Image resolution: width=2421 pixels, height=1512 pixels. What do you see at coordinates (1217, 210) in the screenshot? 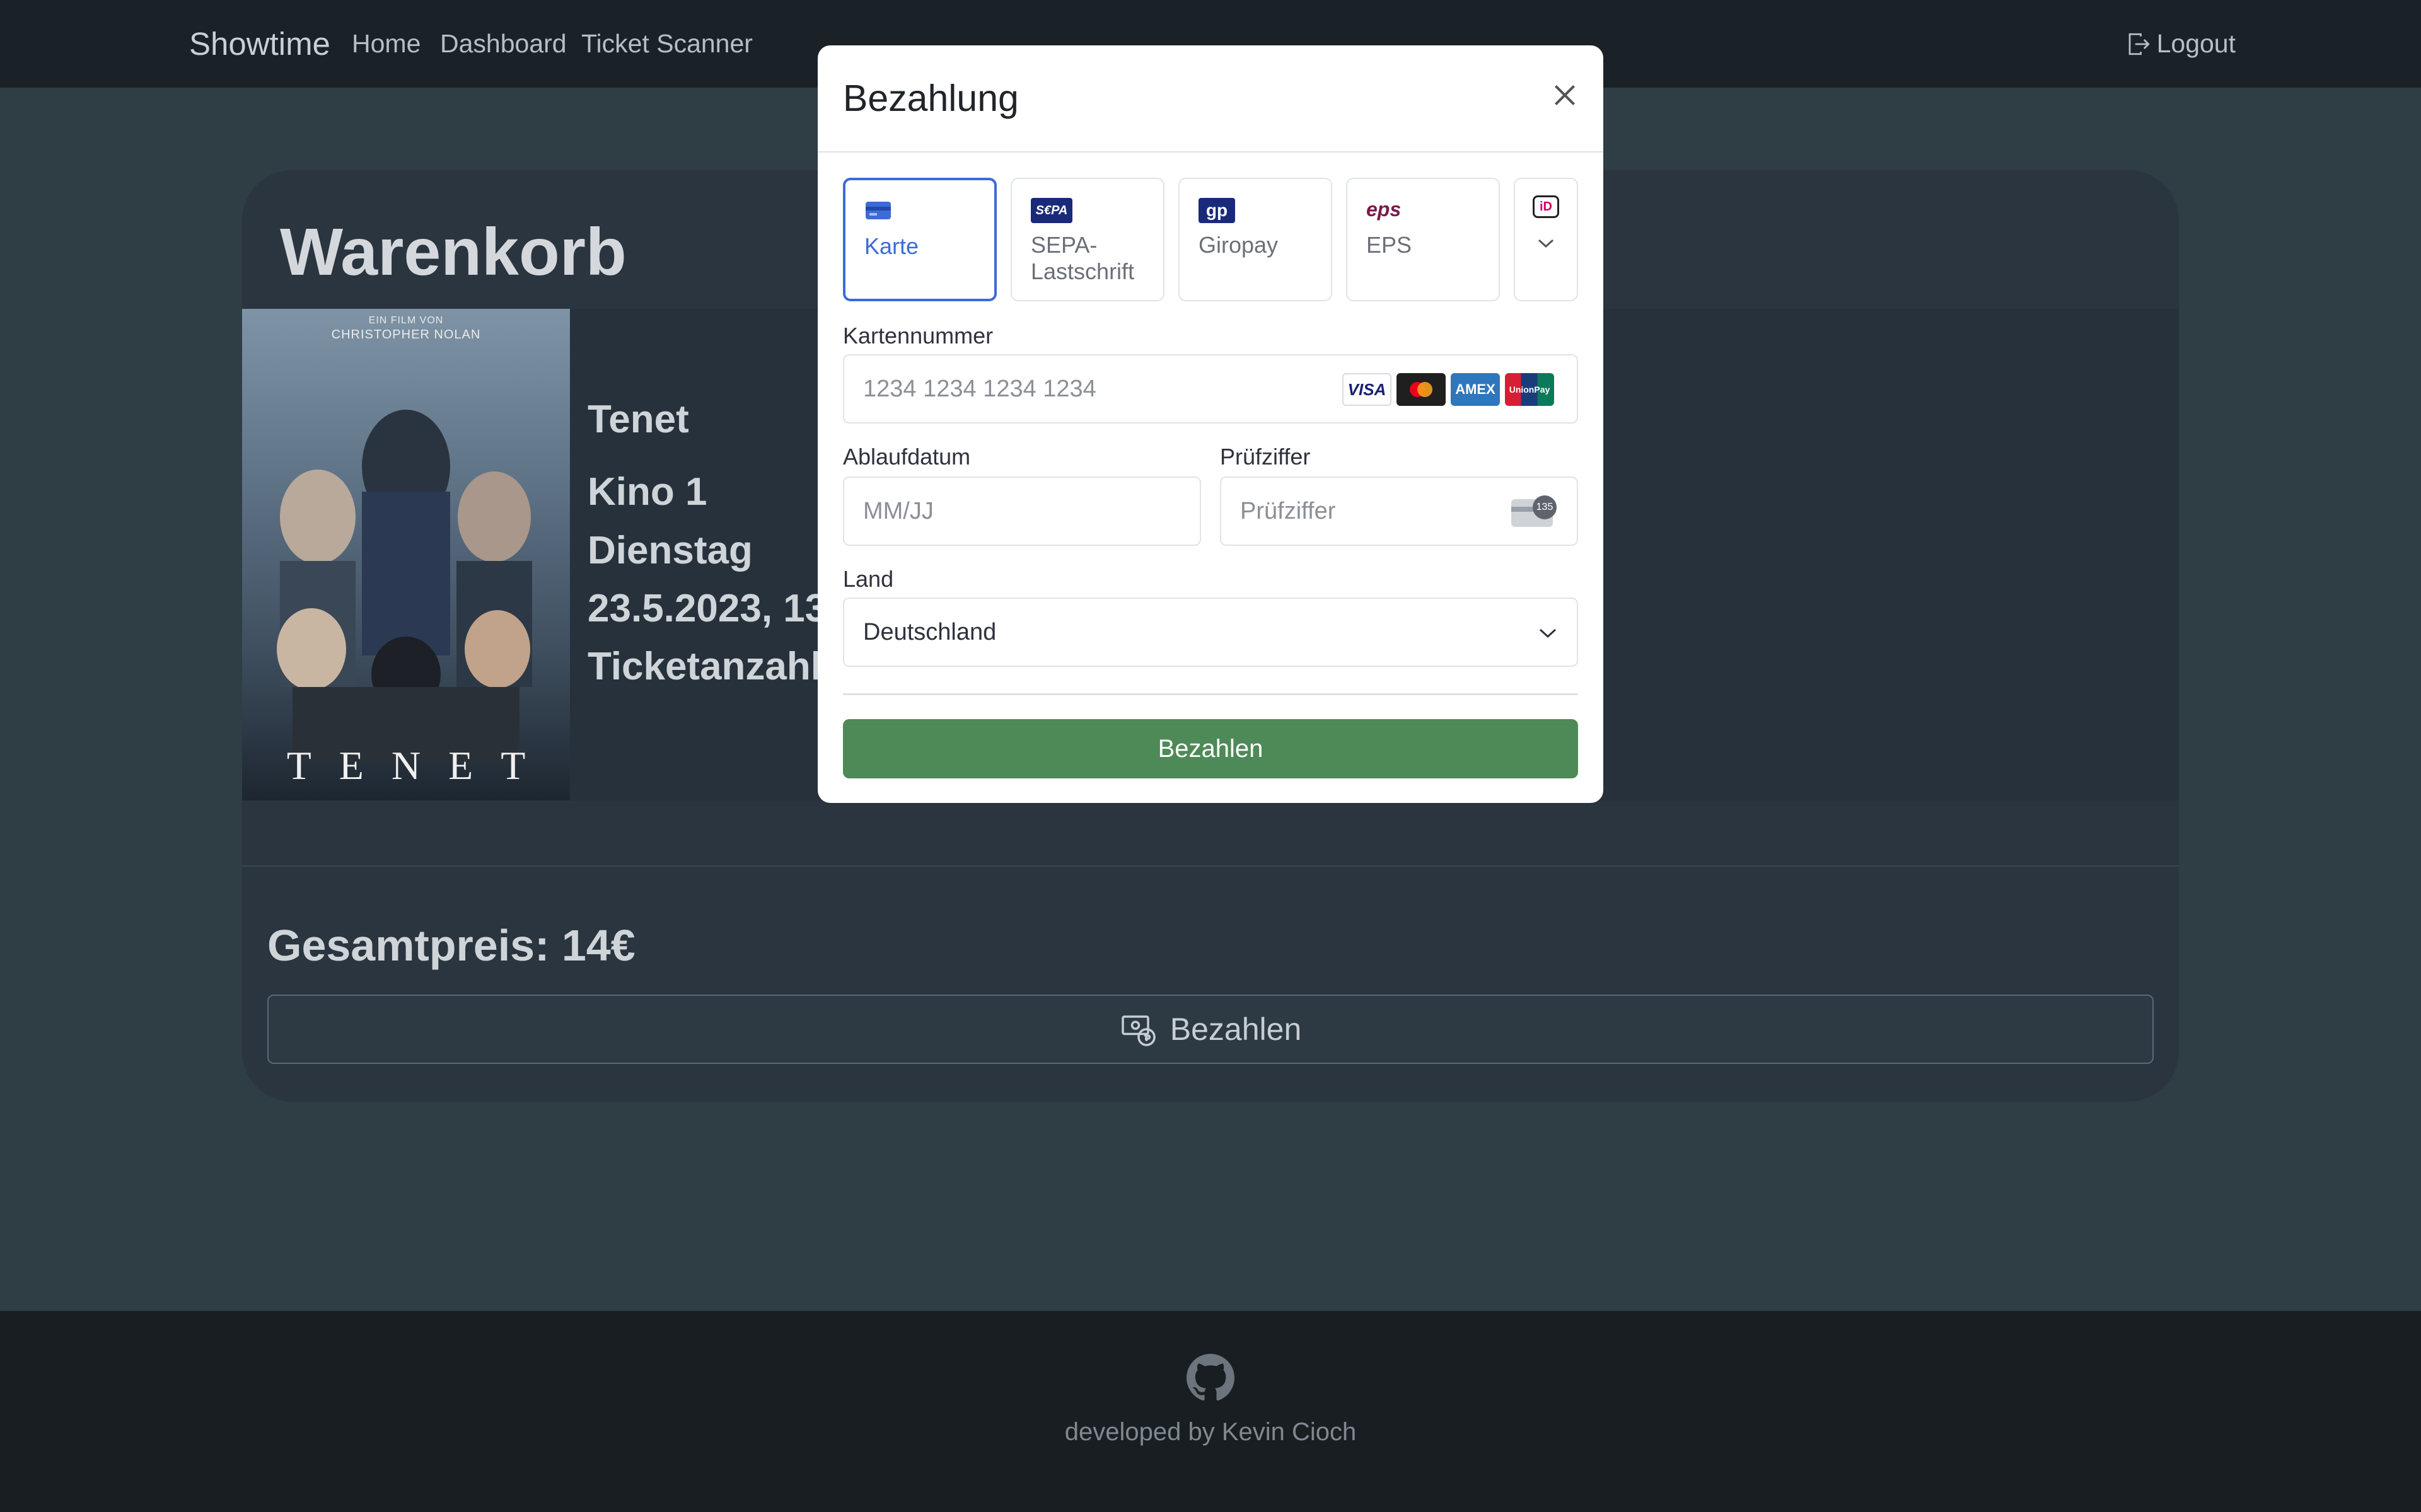
I see `giropay-icon: gp` at bounding box center [1217, 210].